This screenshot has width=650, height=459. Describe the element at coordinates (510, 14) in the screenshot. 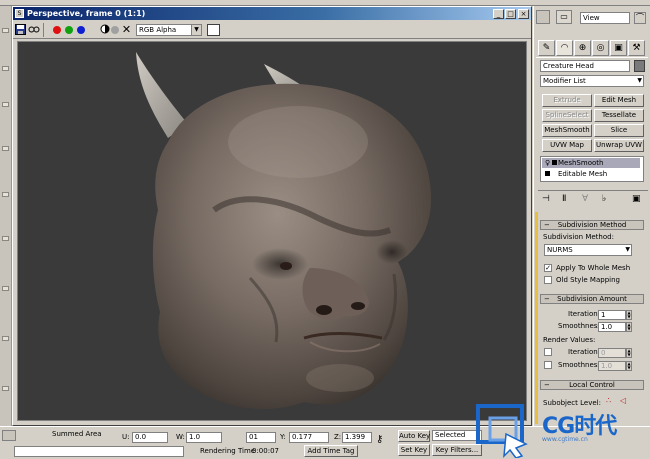

I see `maximize-icon: □` at that location.